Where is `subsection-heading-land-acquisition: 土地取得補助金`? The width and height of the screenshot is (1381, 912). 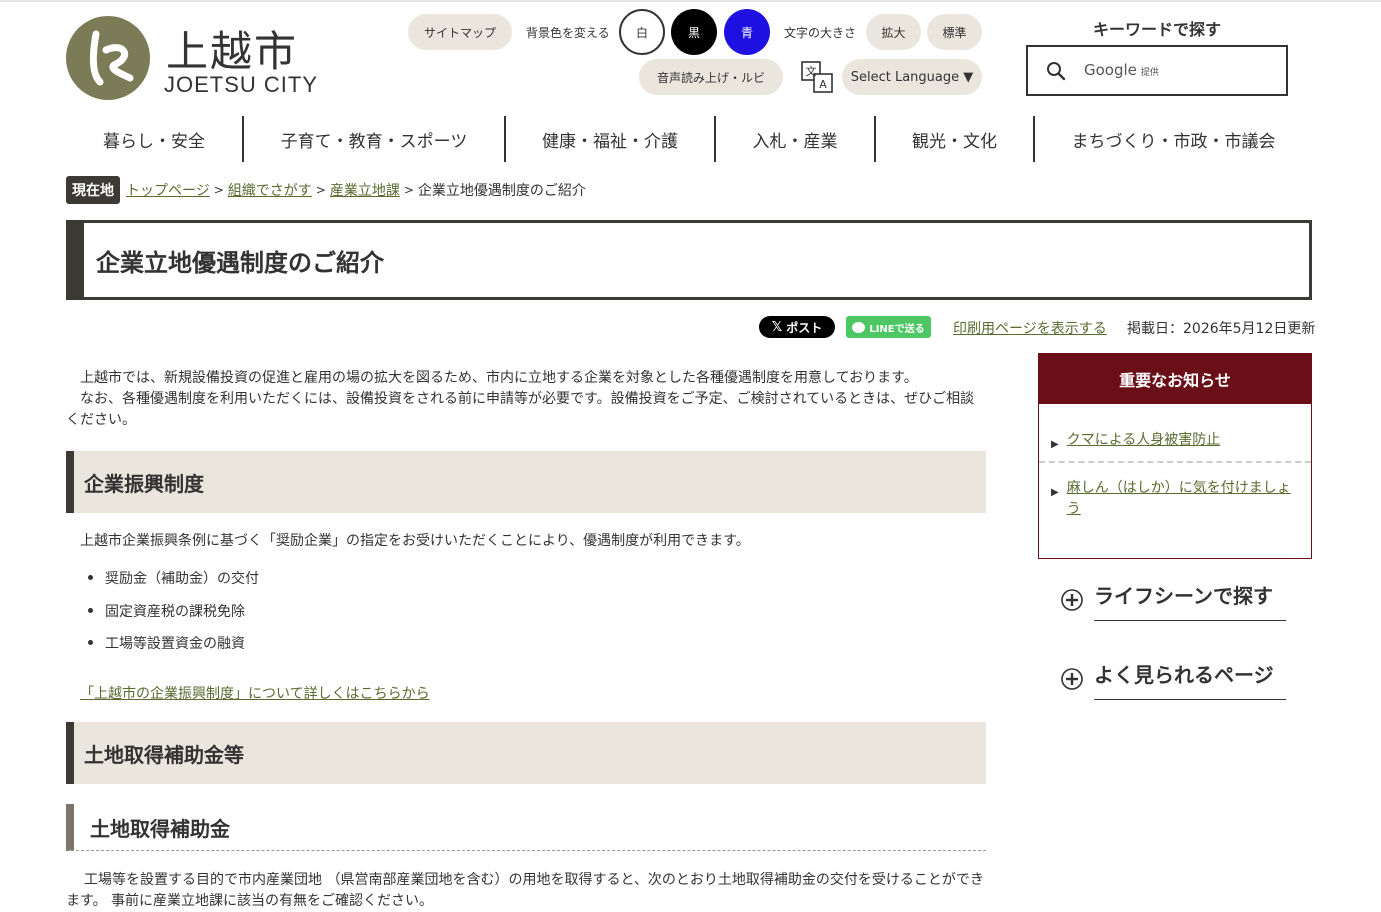
subsection-heading-land-acquisition: 土地取得補助金 is located at coordinates (526, 827).